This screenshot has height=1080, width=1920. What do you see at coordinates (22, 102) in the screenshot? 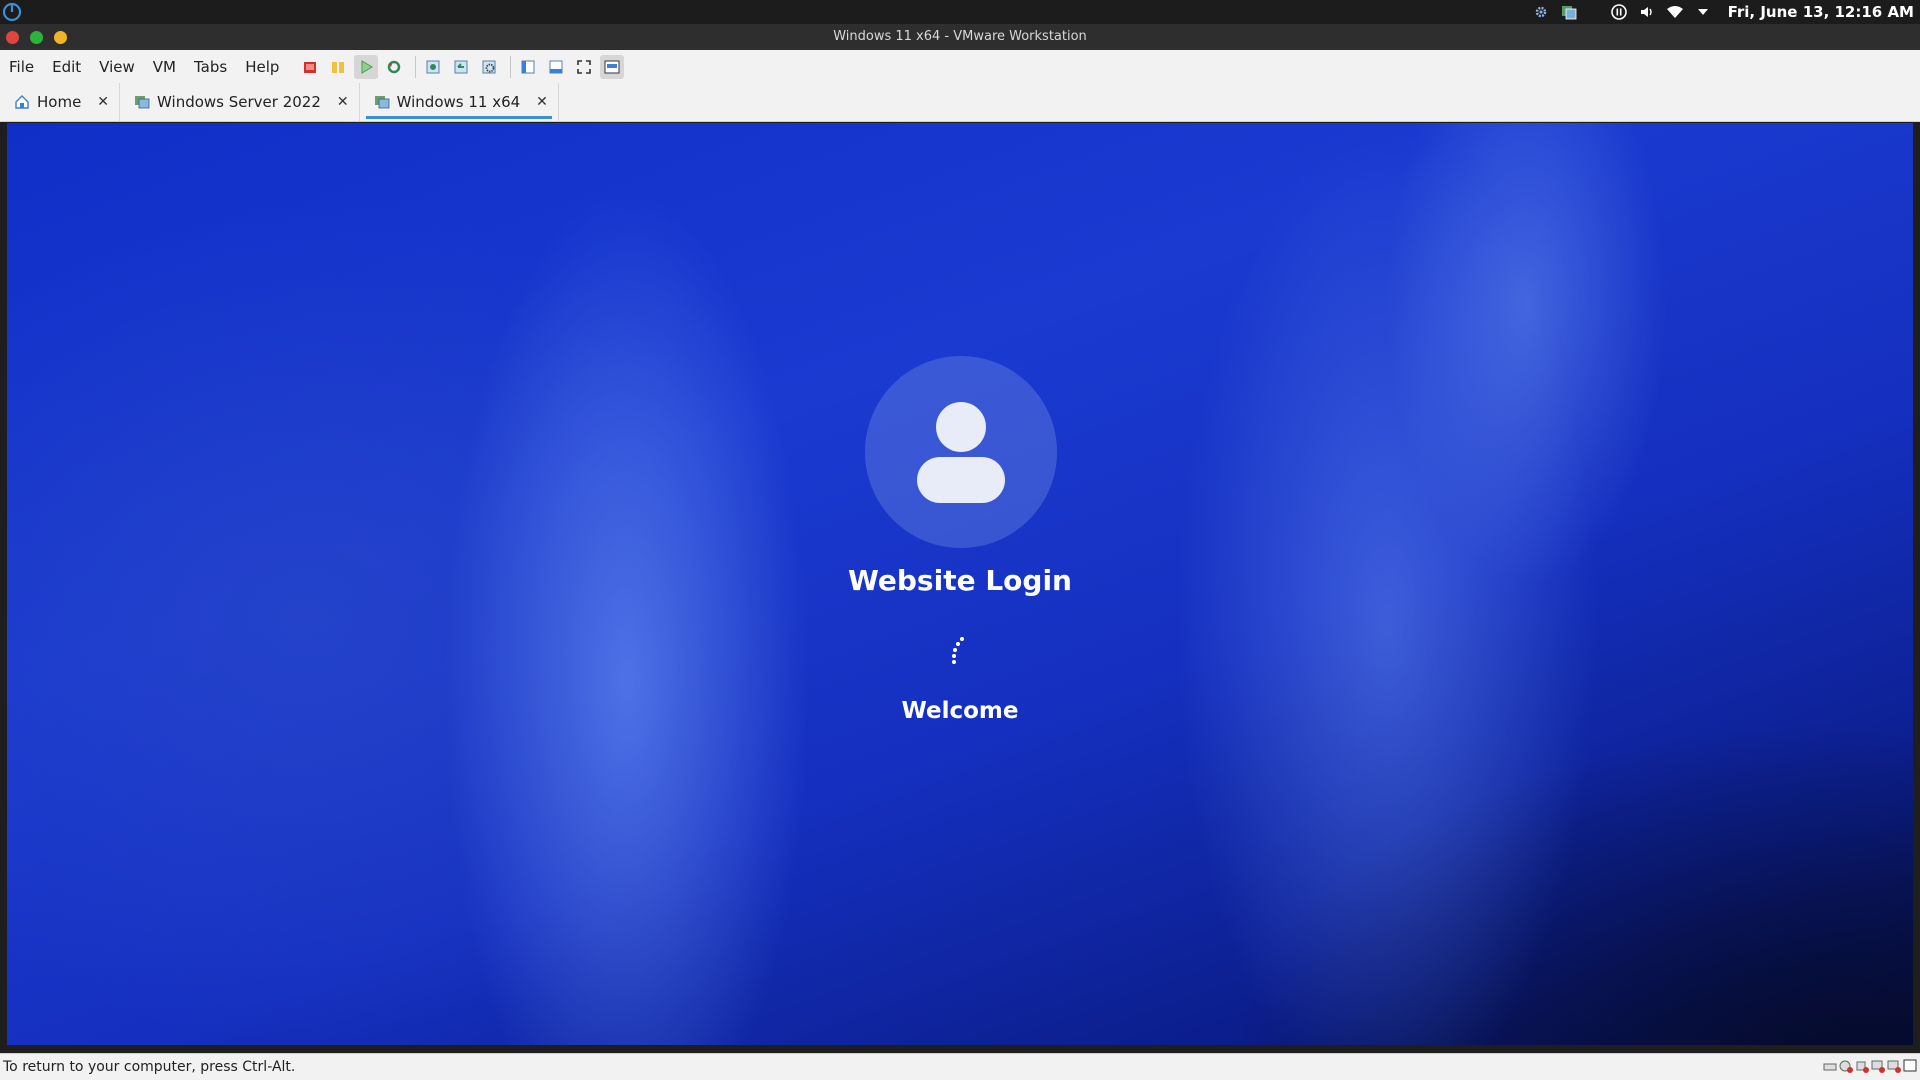
I see `home-icon` at bounding box center [22, 102].